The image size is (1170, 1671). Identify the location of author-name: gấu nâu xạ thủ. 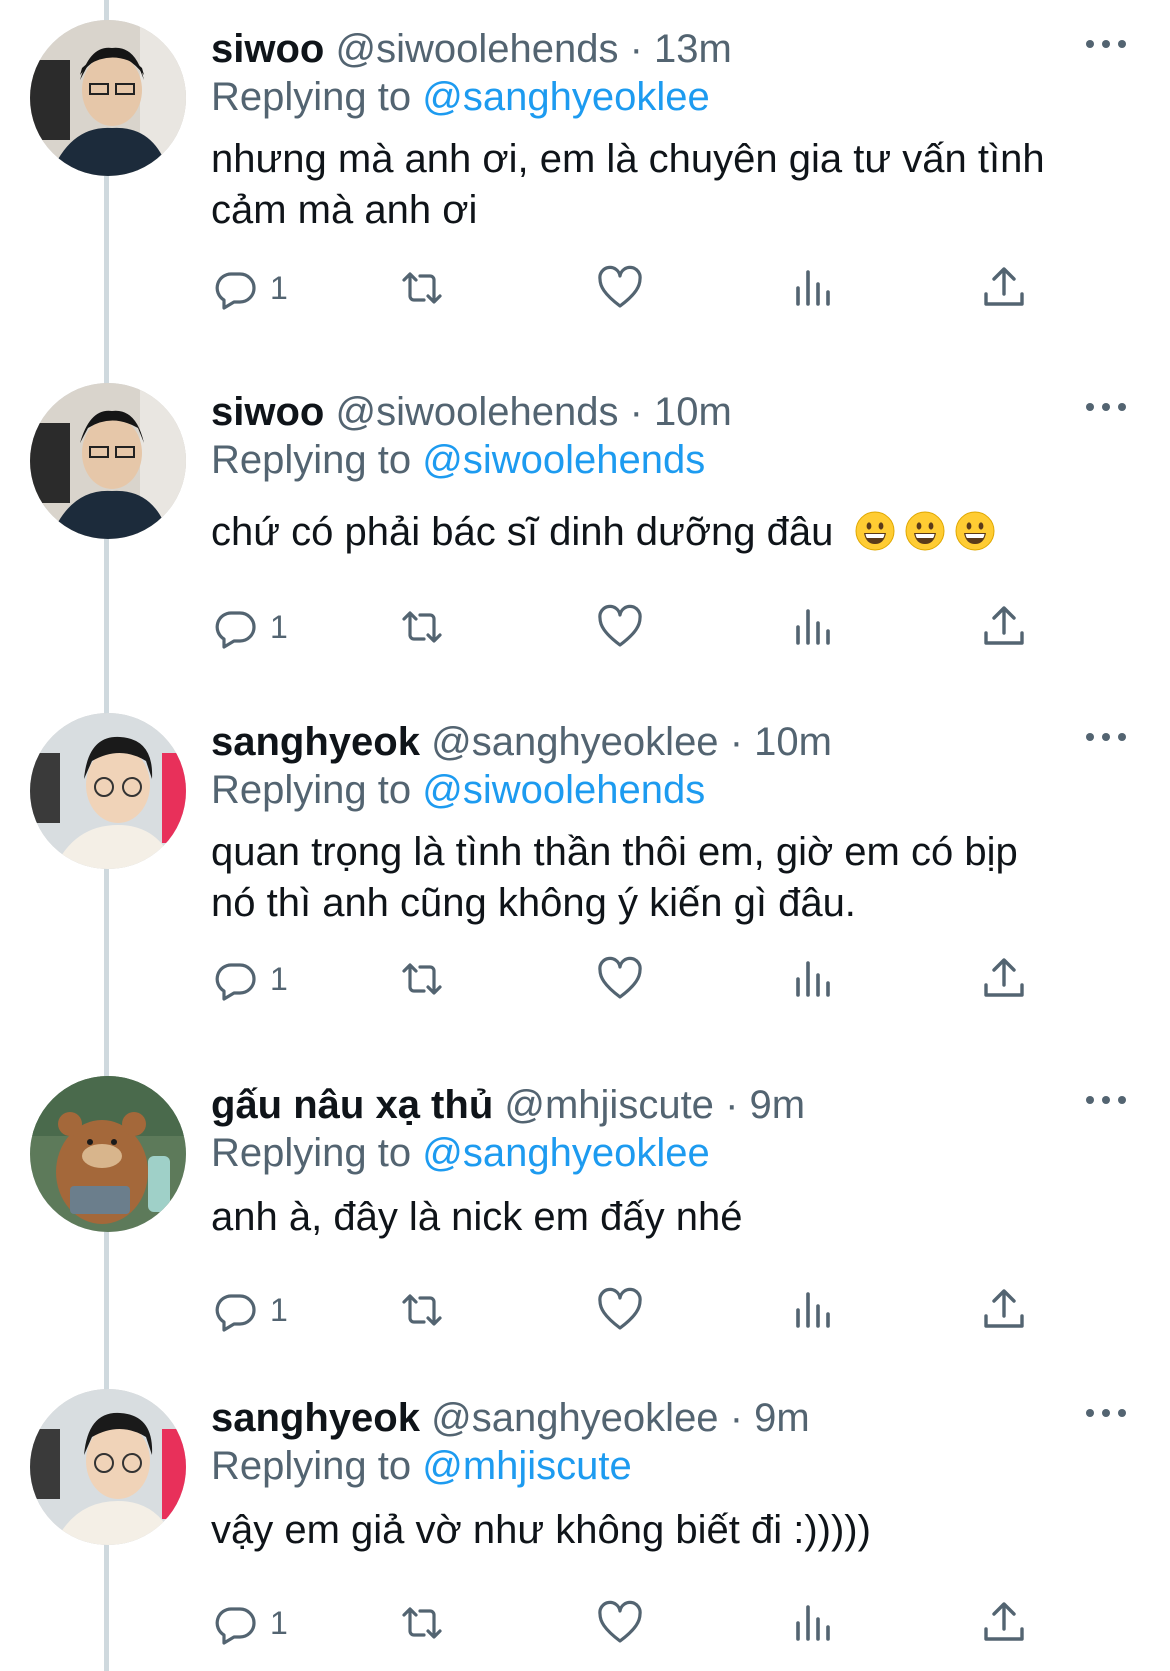
(352, 1105).